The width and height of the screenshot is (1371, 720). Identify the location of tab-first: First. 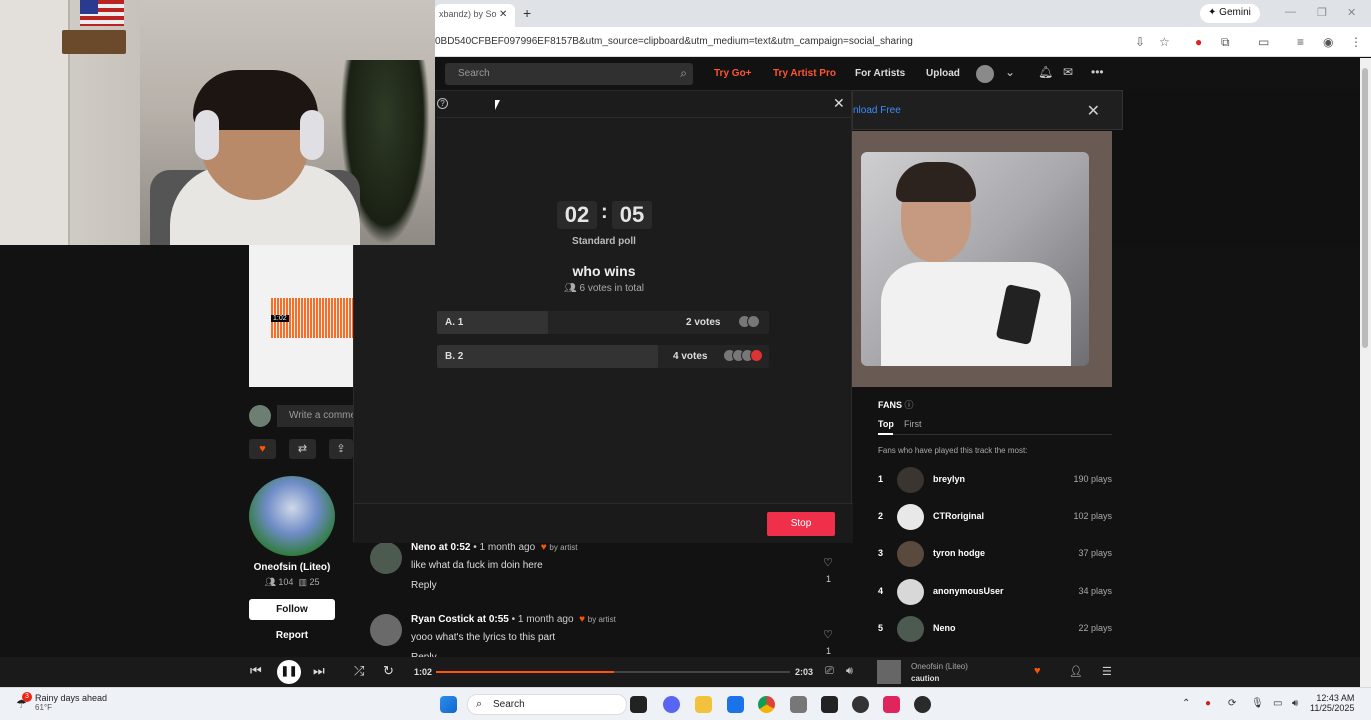
(913, 424).